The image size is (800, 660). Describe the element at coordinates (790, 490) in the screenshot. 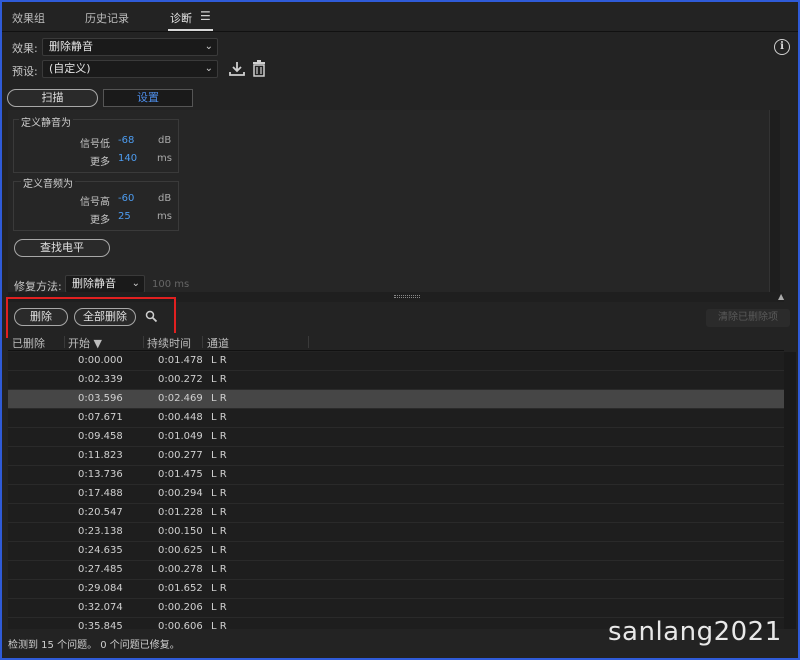

I see `results-scrollbar` at that location.